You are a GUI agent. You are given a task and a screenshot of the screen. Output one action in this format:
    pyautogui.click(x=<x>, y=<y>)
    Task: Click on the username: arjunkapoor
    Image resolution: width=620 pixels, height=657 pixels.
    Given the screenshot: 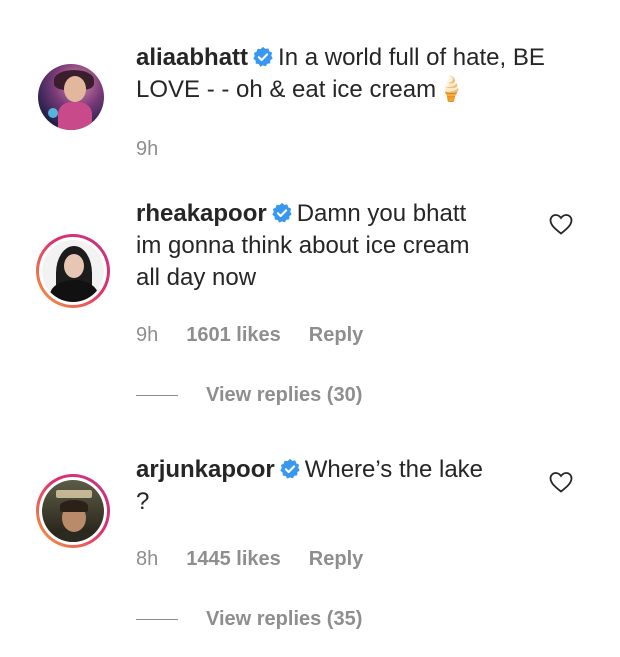 What is the action you would take?
    pyautogui.click(x=205, y=469)
    